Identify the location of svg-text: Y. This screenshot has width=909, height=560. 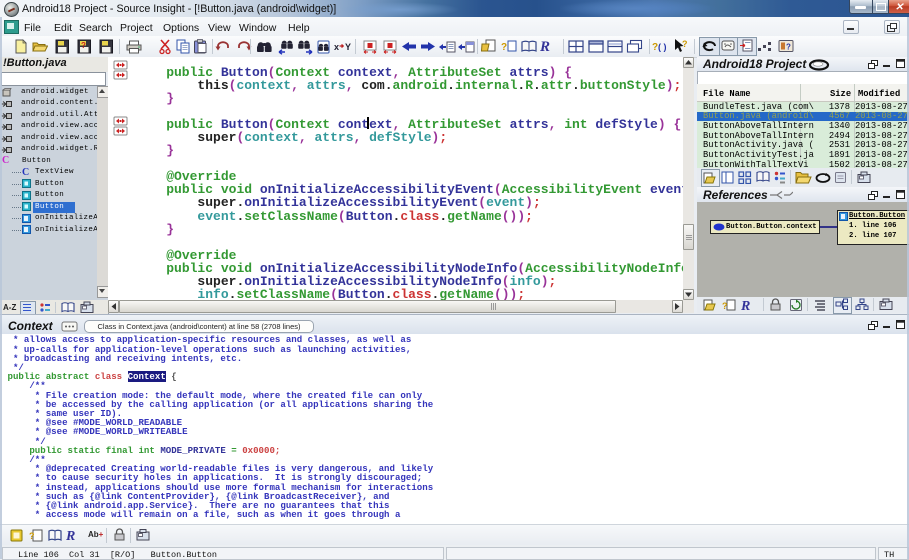
(348, 47).